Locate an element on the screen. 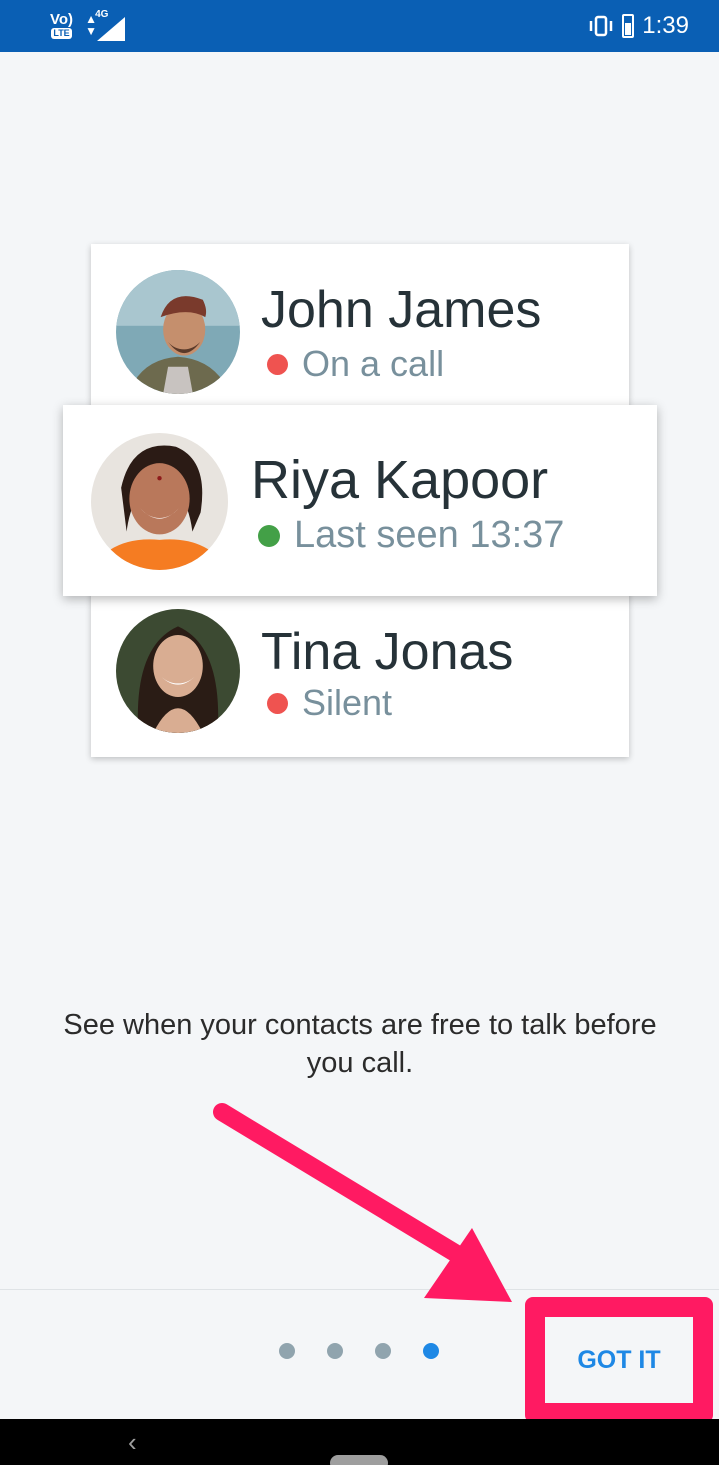 Image resolution: width=719 pixels, height=1465 pixels. contact-status: Silent is located at coordinates (329, 703).